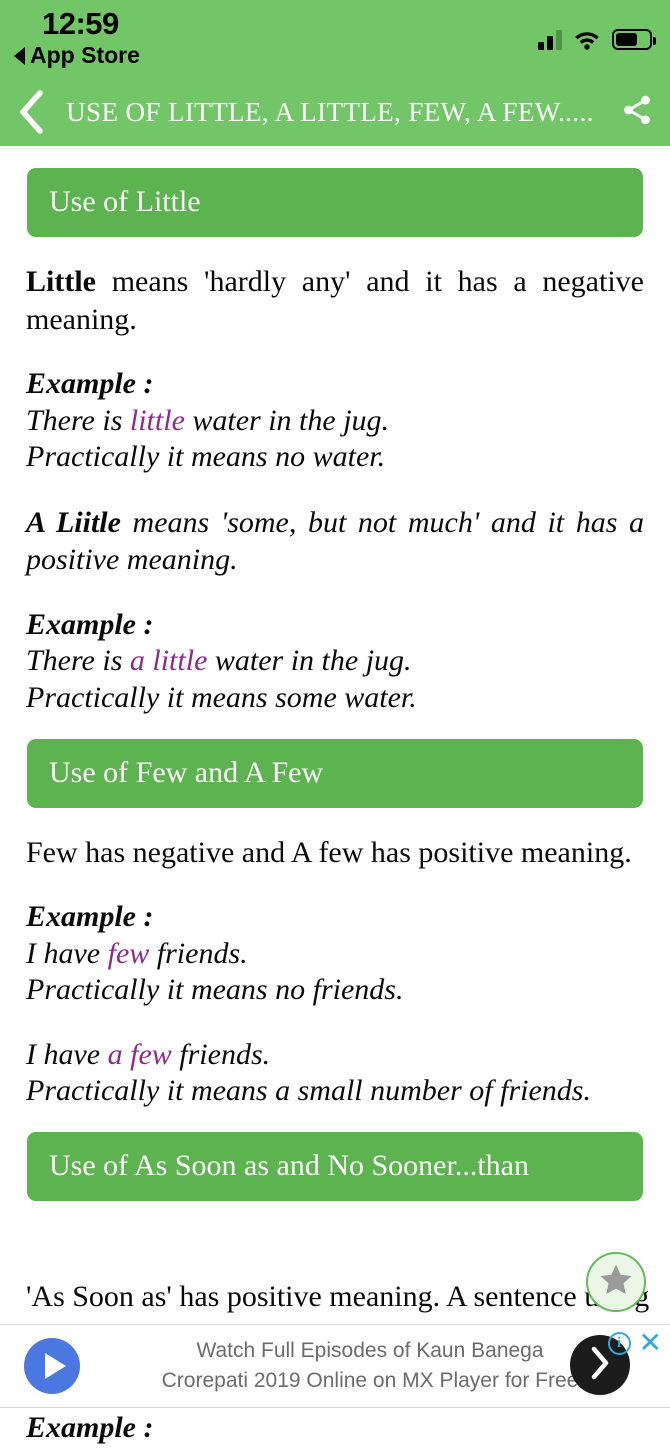 Image resolution: width=670 pixels, height=1450 pixels. I want to click on star-icon, so click(616, 1282).